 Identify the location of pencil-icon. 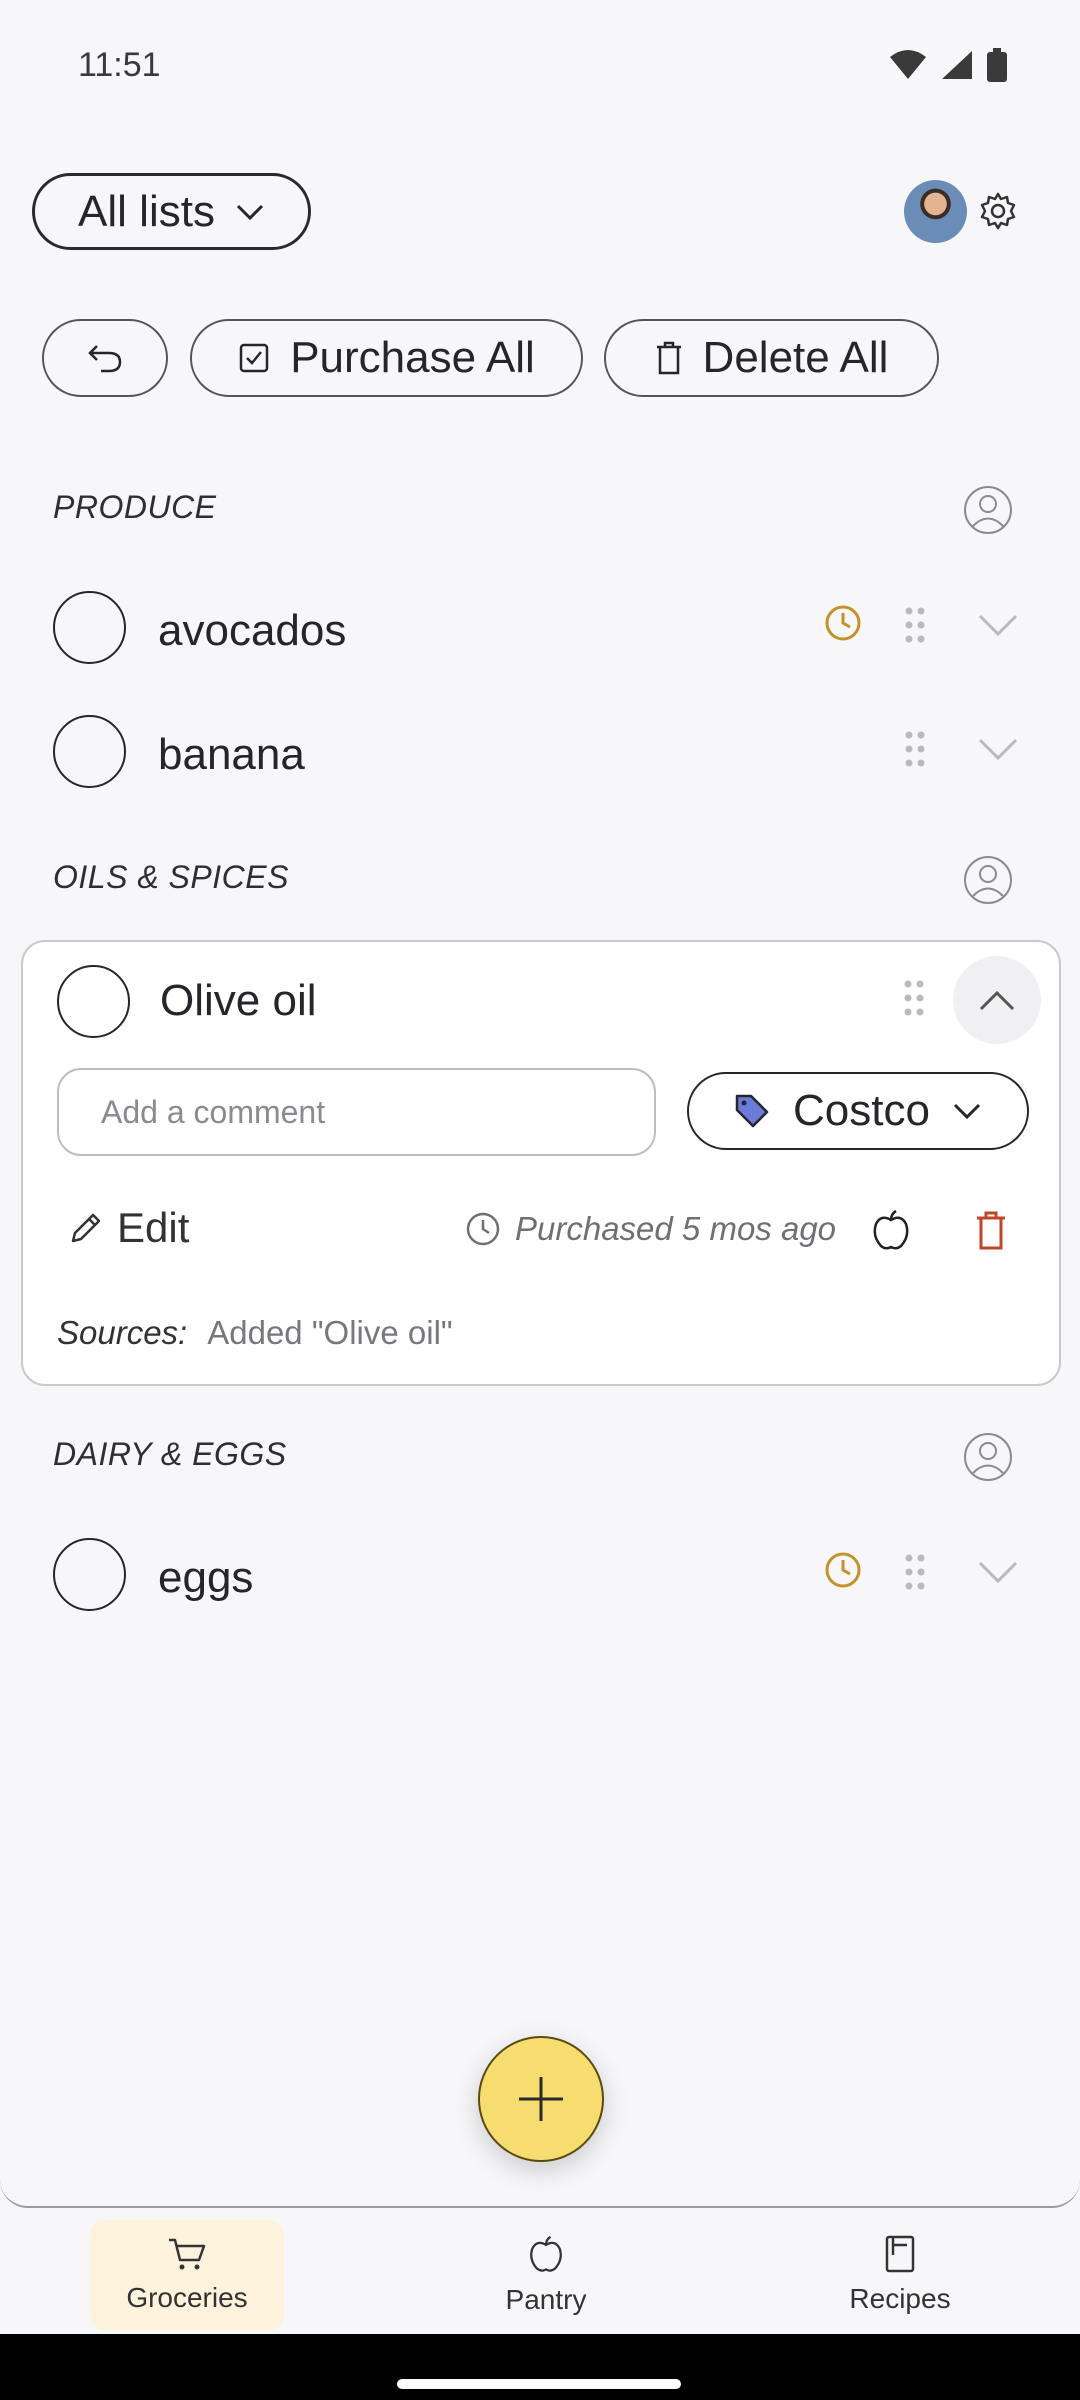
(86, 1228).